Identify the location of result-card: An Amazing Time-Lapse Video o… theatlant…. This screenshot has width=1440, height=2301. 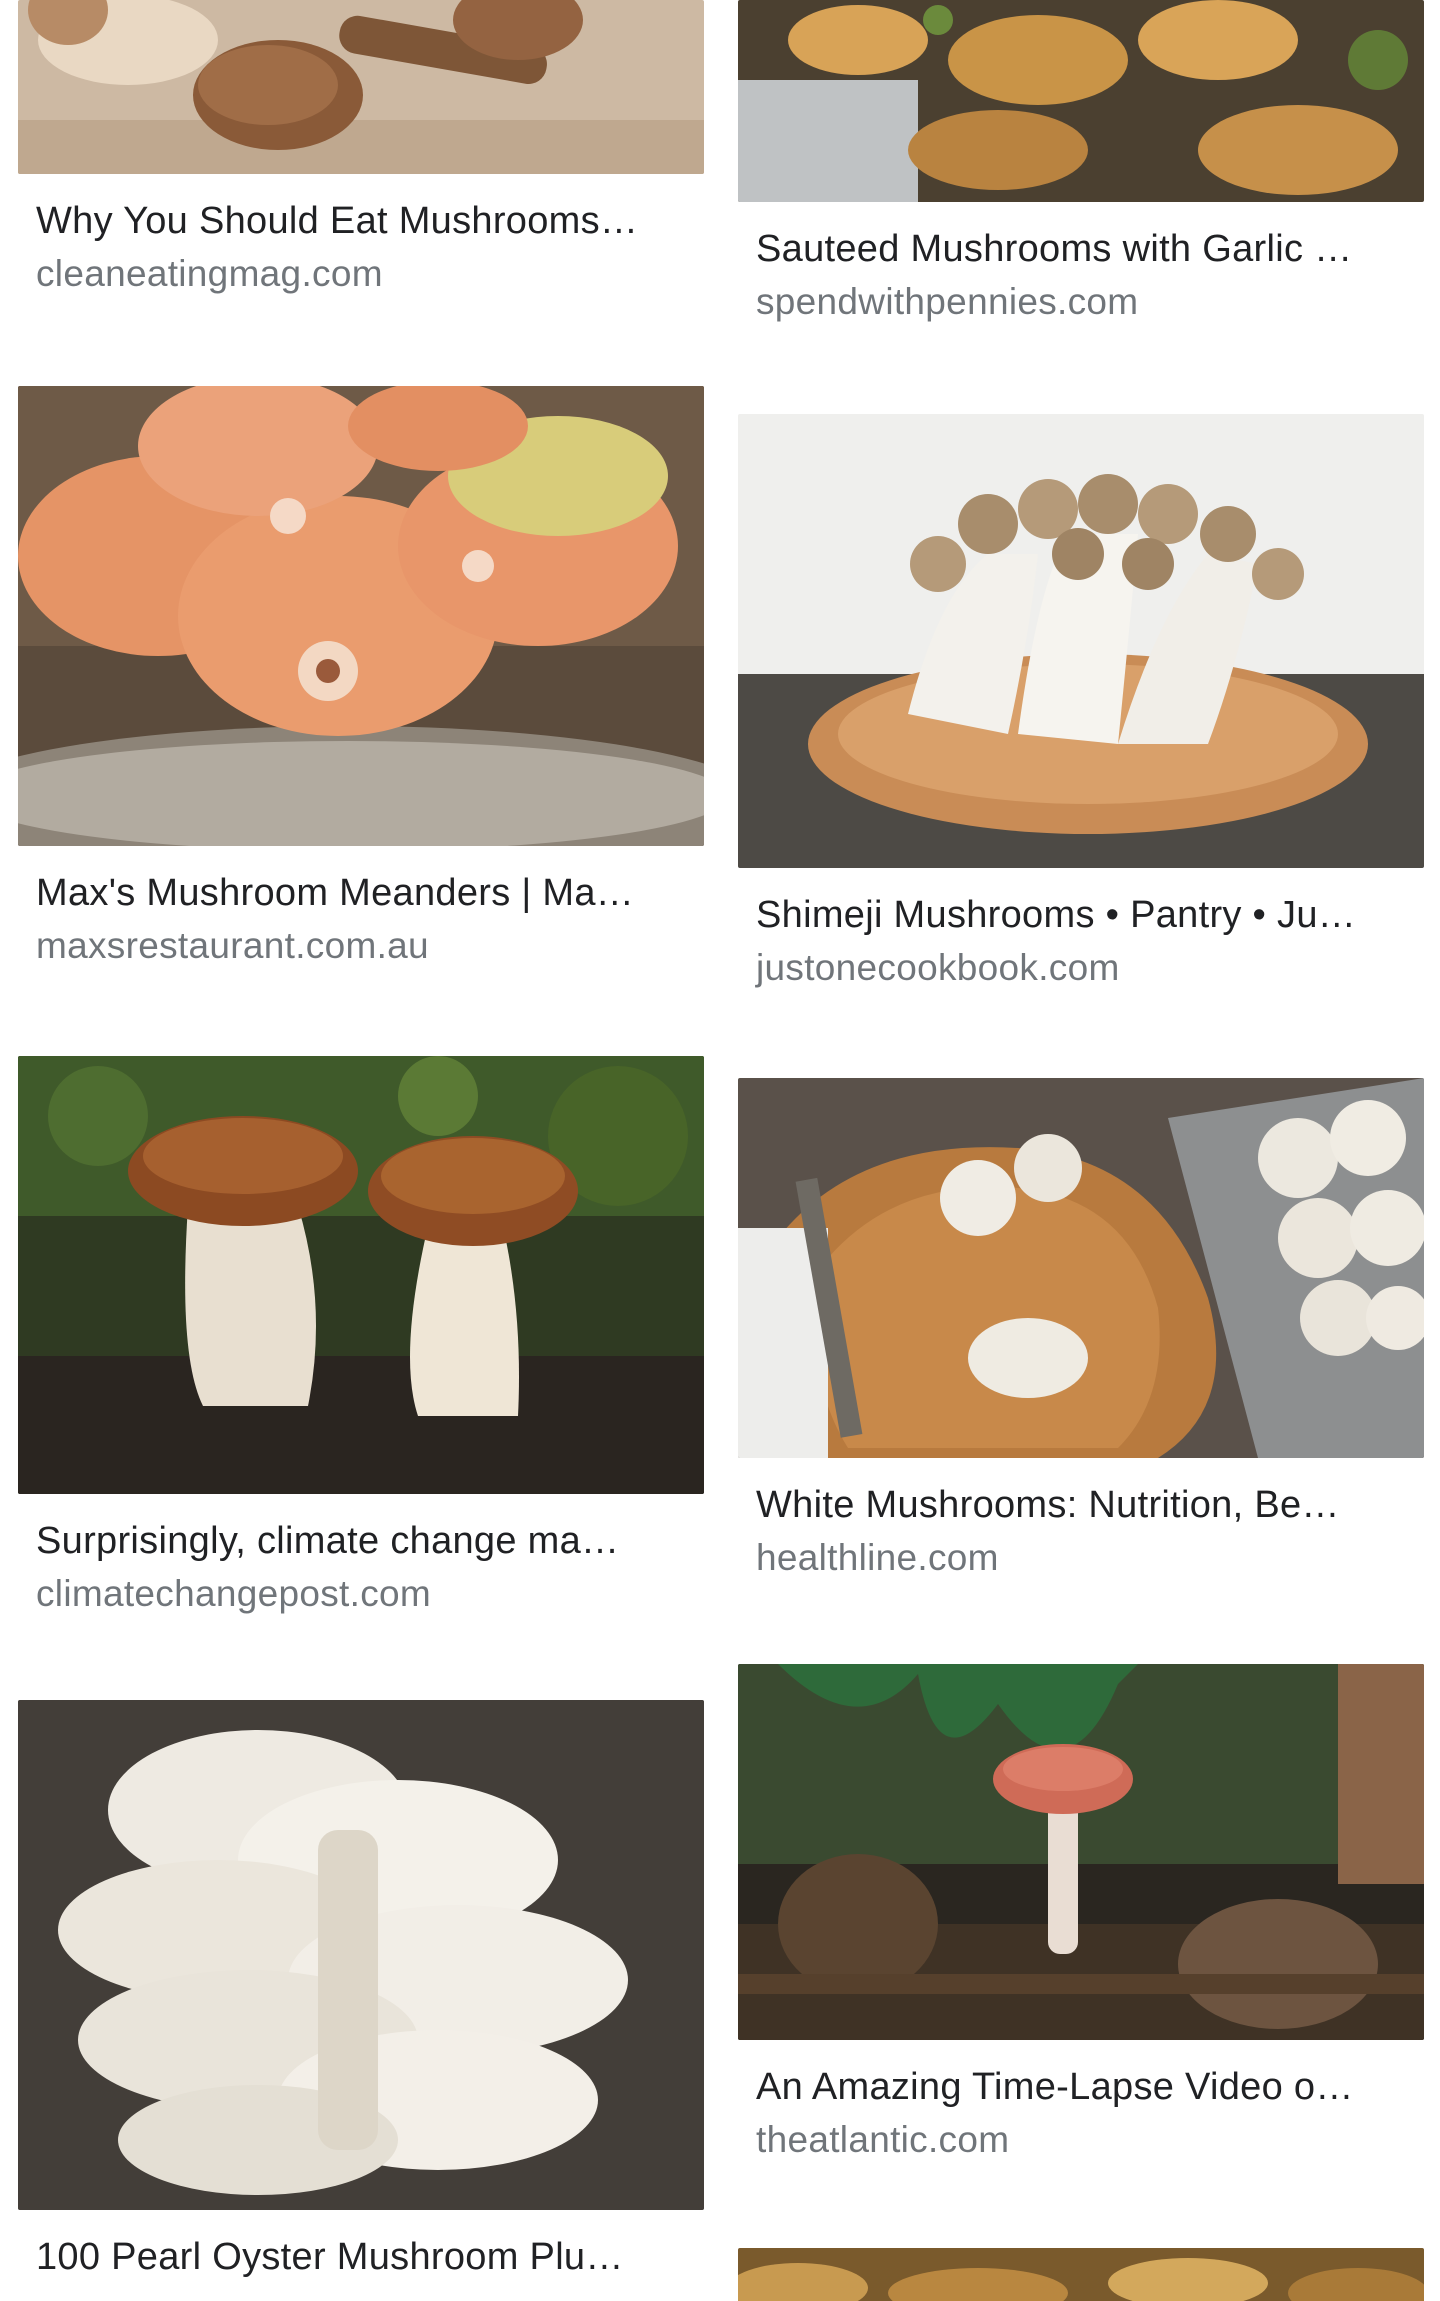
(1081, 1913).